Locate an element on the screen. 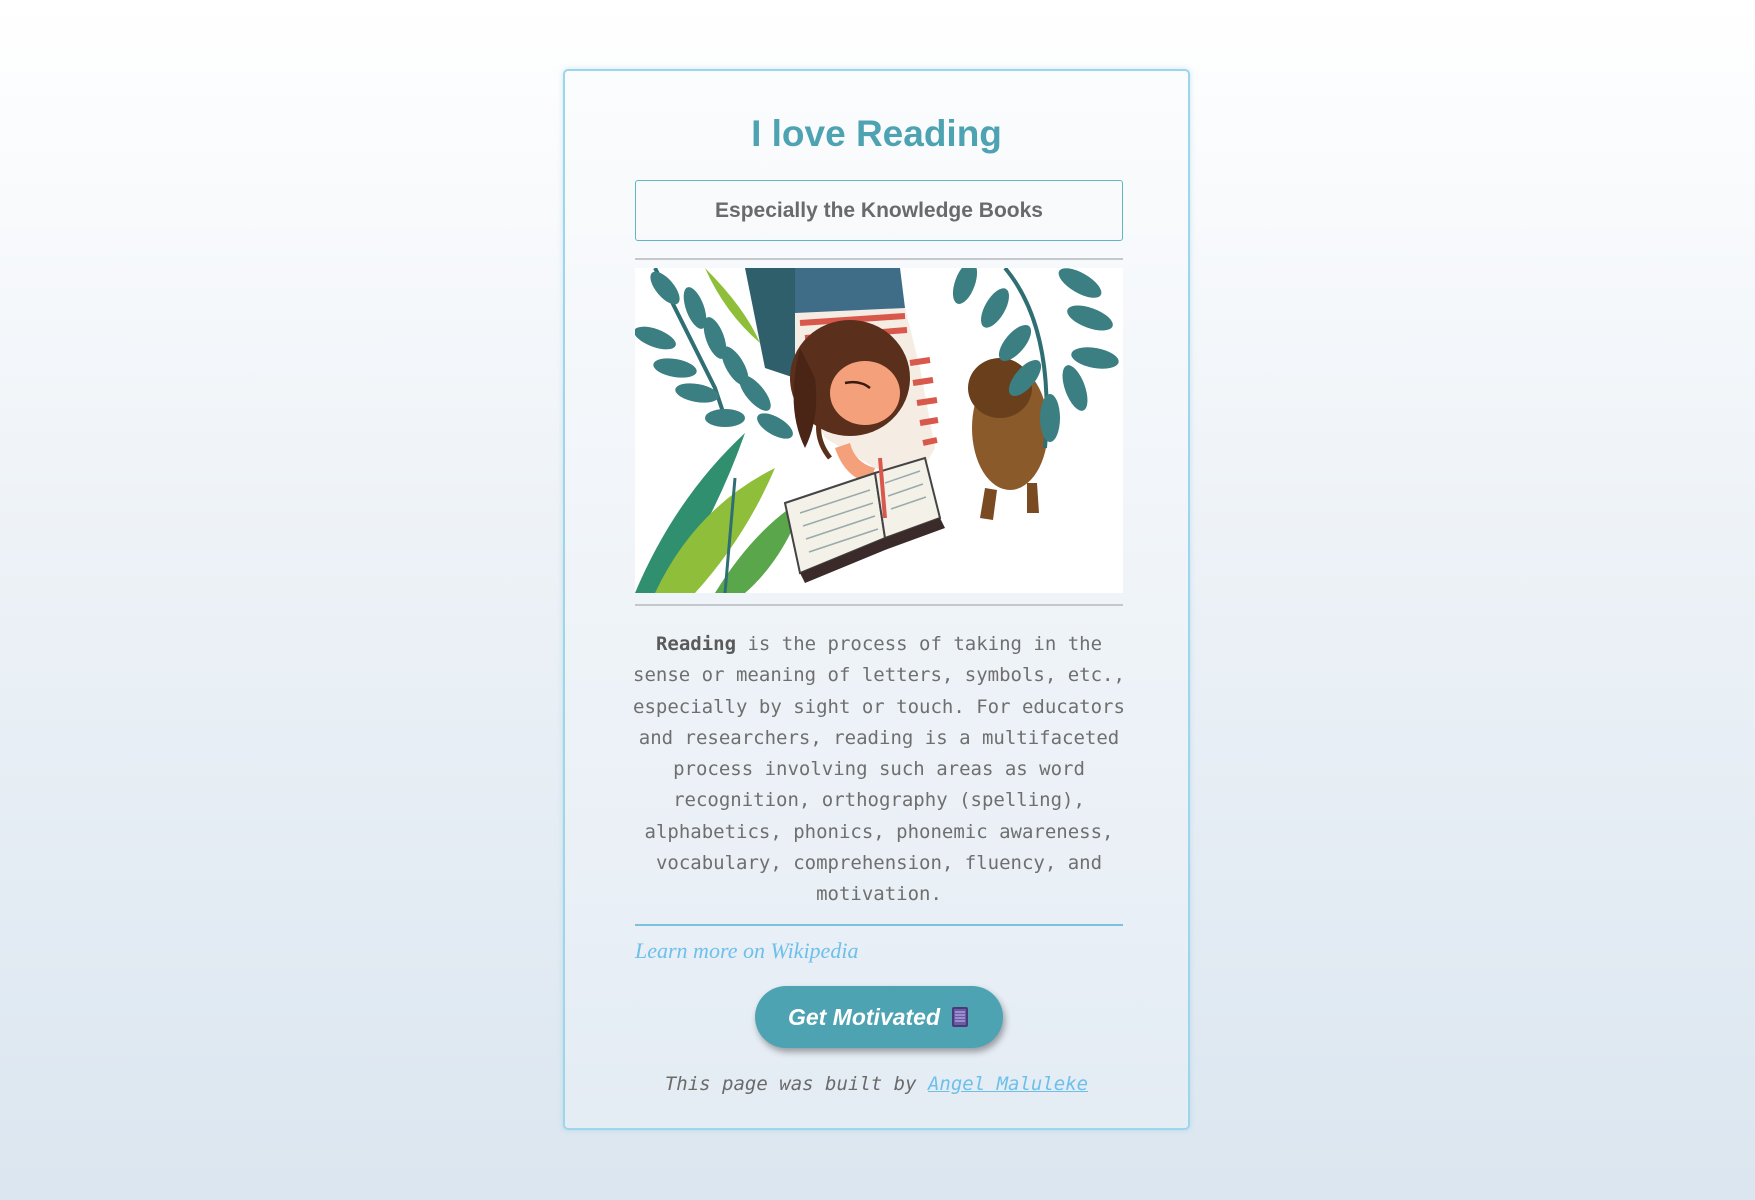 The image size is (1755, 1200). page-title: I love Reading is located at coordinates (876, 133).